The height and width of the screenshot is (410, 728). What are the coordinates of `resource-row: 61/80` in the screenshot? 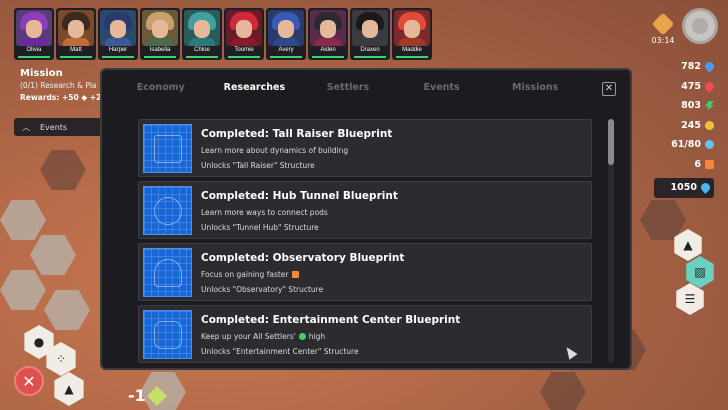 It's located at (684, 145).